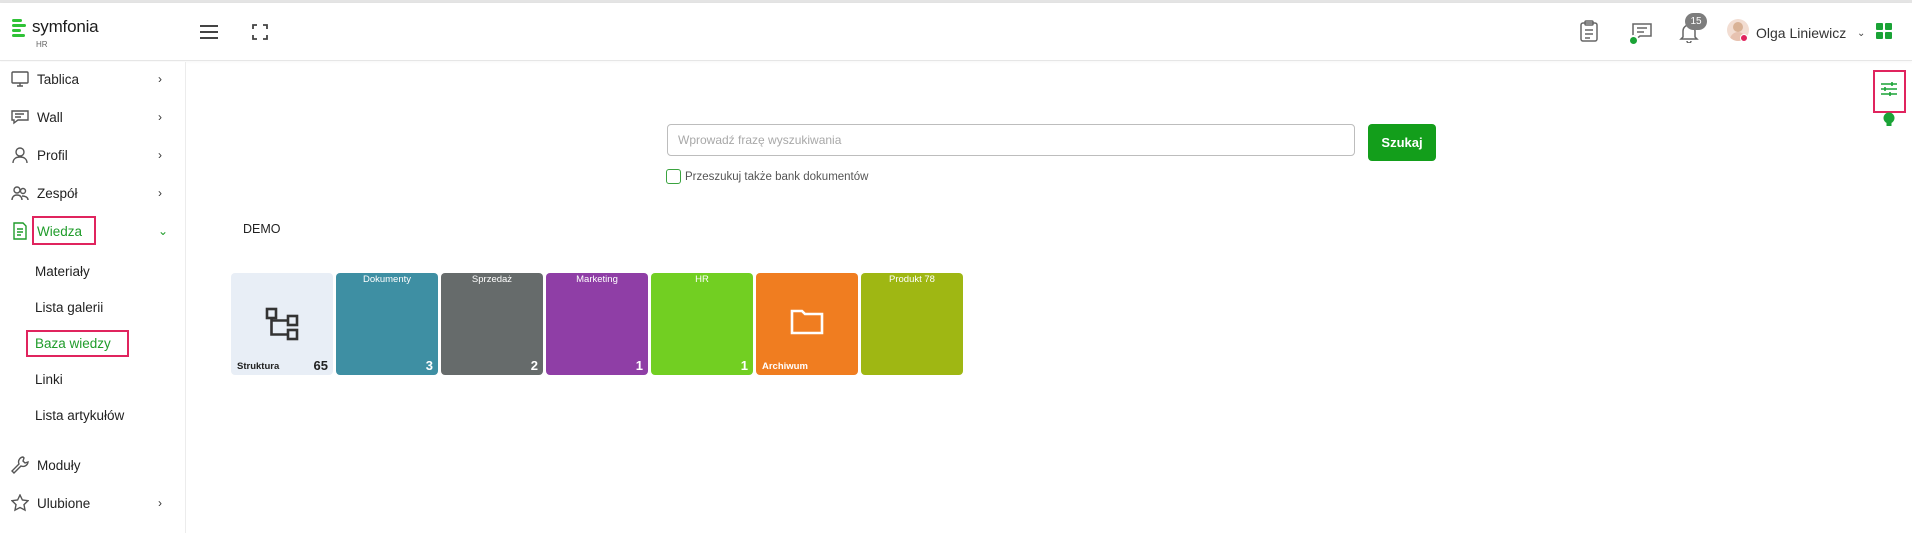 The height and width of the screenshot is (533, 1912). I want to click on search-documents-checkbox, so click(673, 176).